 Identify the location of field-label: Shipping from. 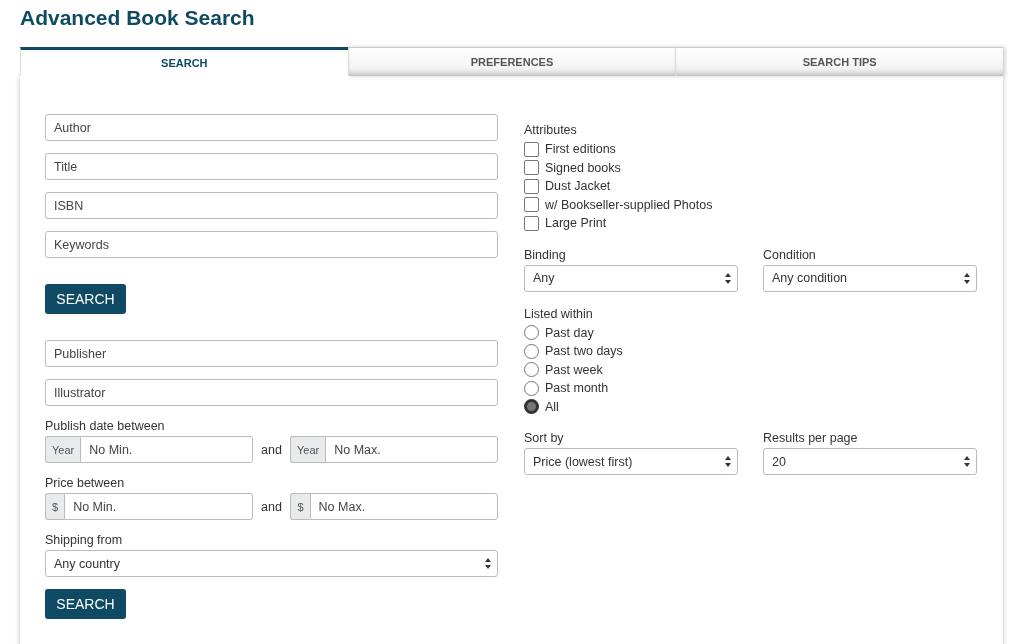
(84, 540).